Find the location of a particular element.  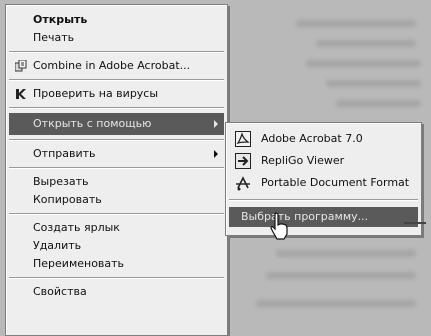

menu-item-properties: Свойства is located at coordinates (116, 292).